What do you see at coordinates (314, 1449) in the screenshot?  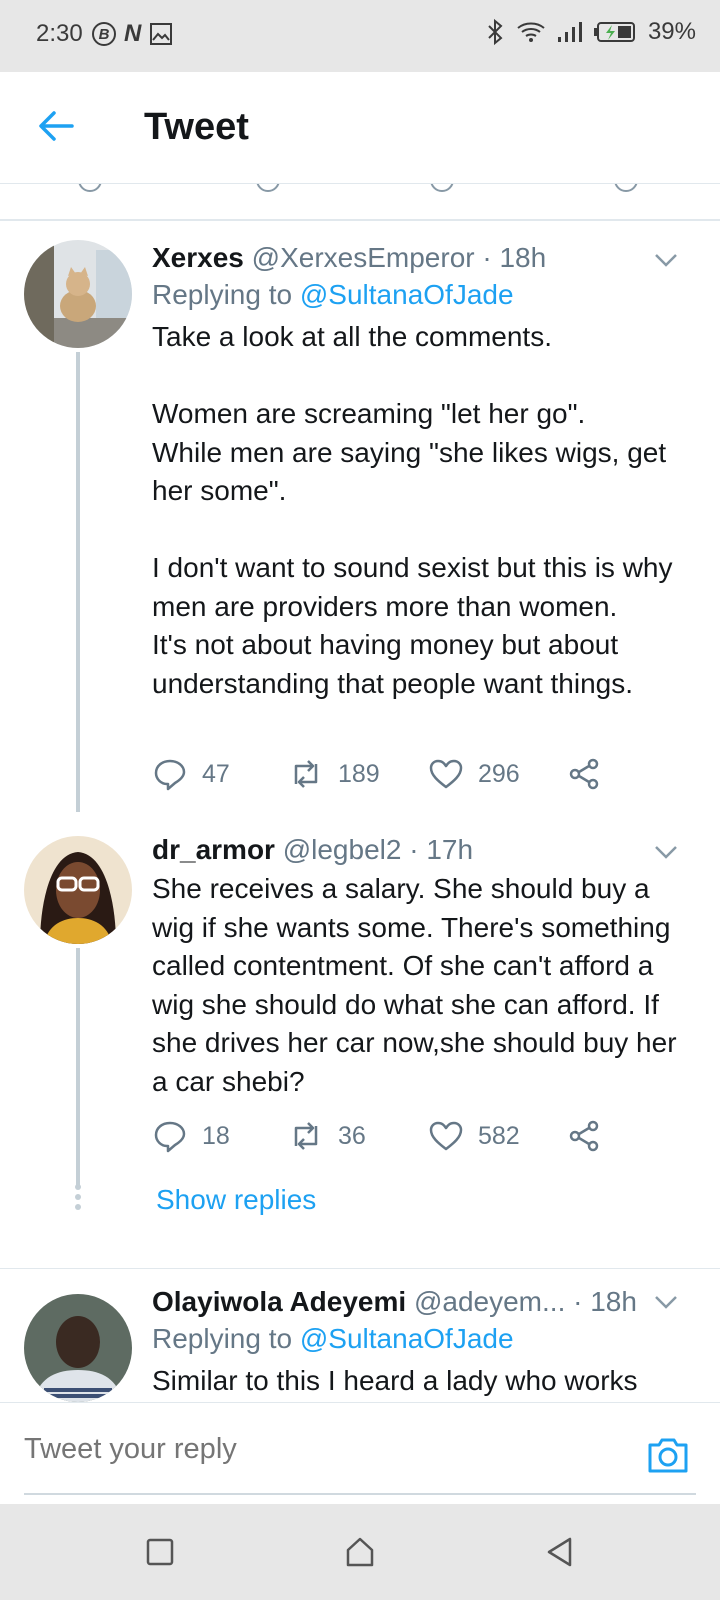 I see `reply-input` at bounding box center [314, 1449].